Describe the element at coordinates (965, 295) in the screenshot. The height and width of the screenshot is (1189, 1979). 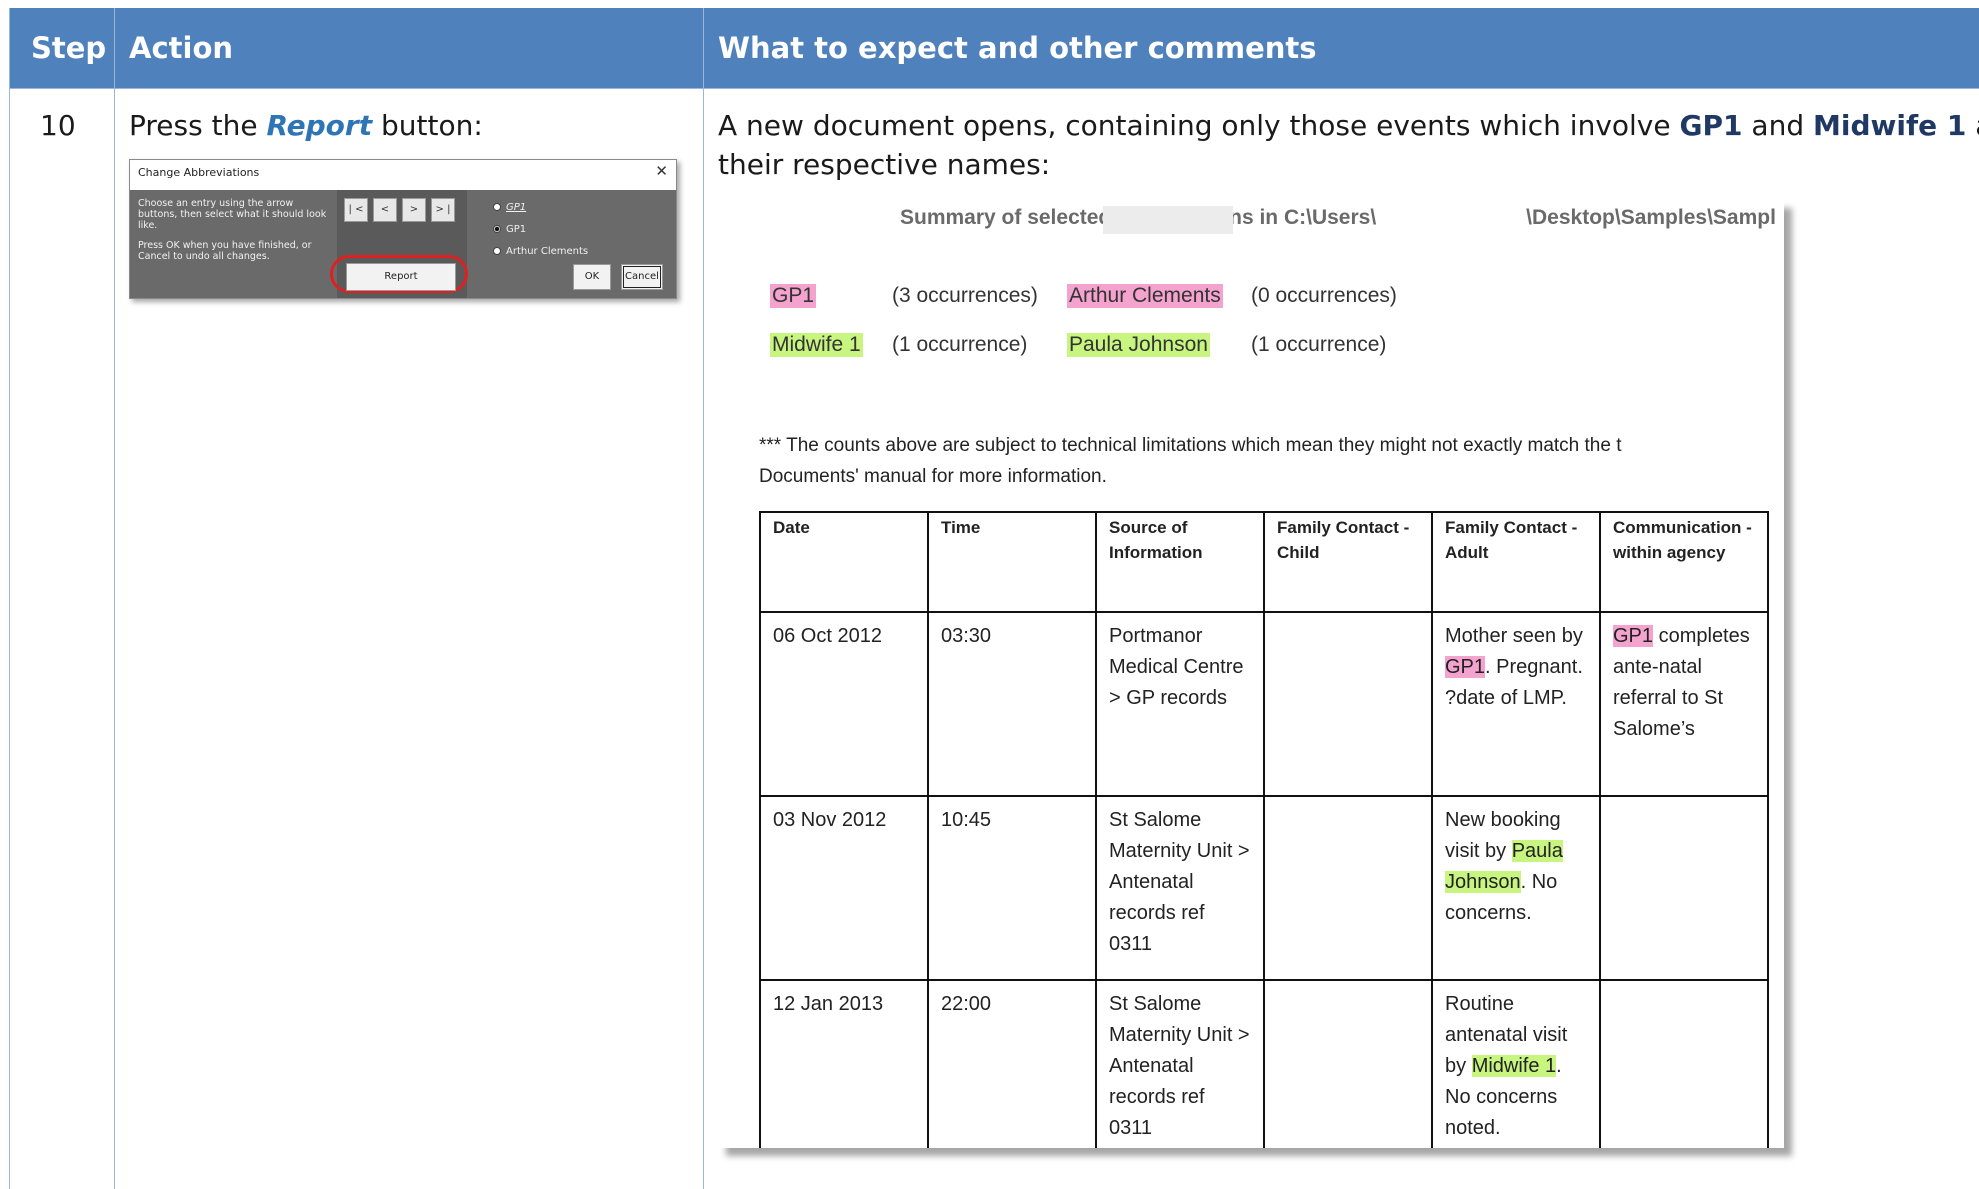
I see `abbr-gp1-count: (3 occurrences)` at that location.